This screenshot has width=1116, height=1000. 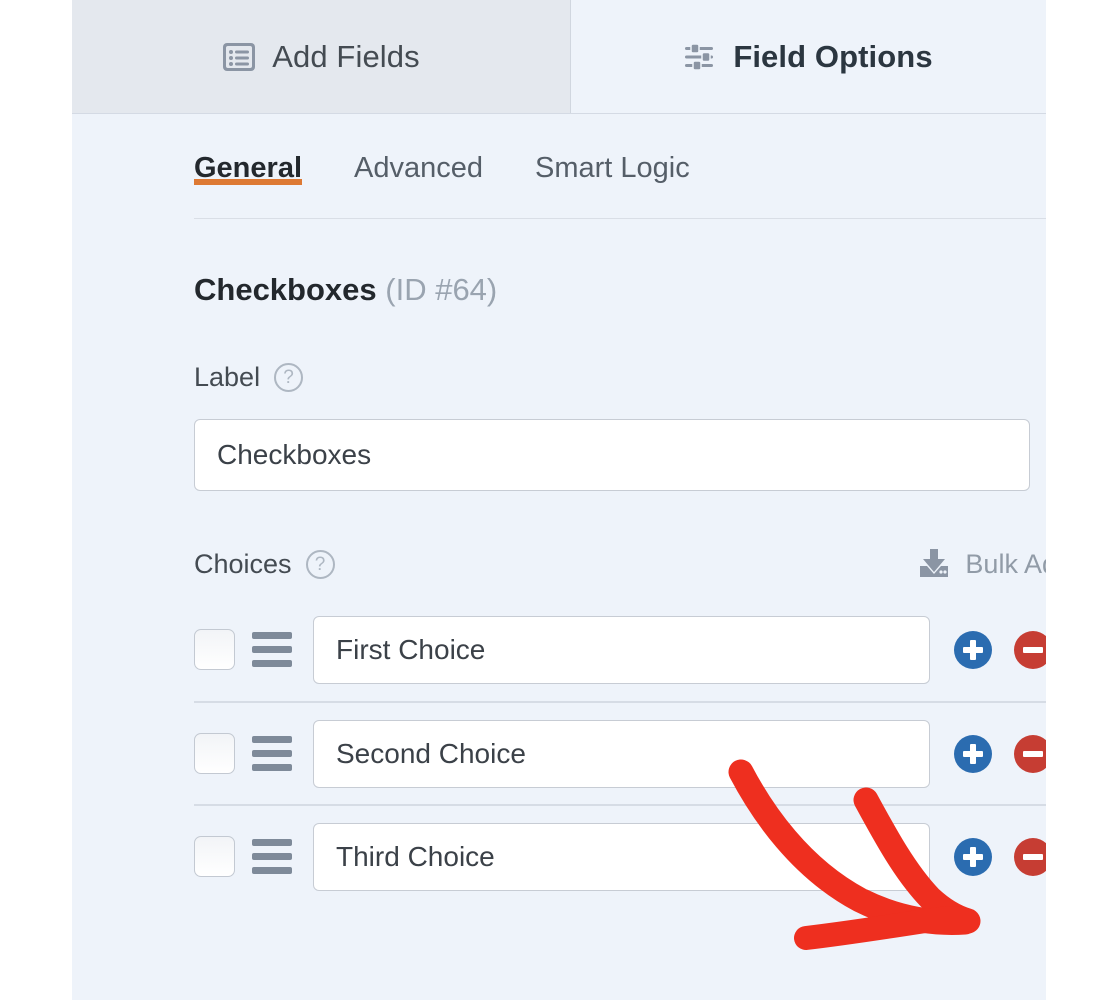 I want to click on panel-tab-bar: Add Fields Field Options, so click(x=559, y=57).